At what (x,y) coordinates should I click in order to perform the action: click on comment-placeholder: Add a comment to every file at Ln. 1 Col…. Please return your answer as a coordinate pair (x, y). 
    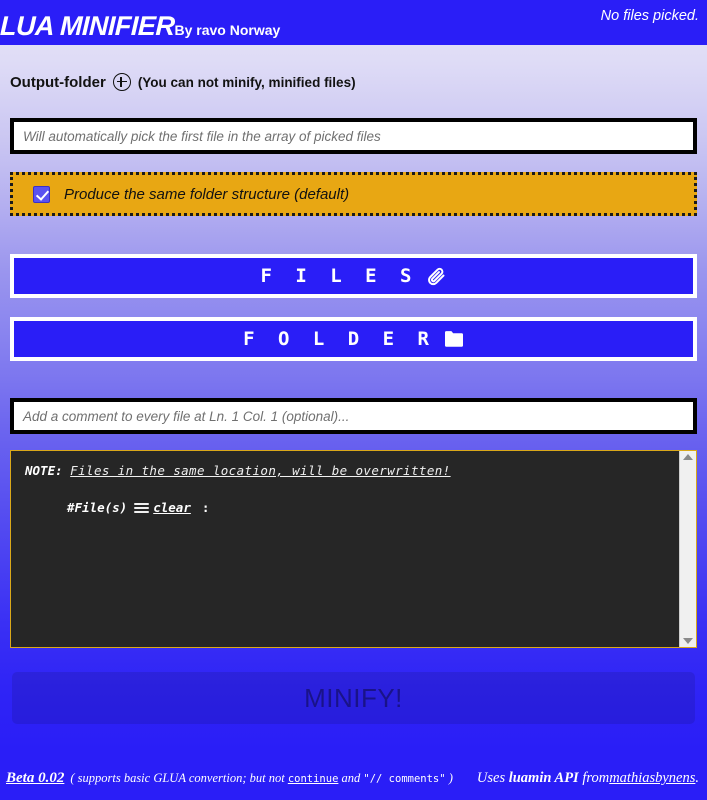
    Looking at the image, I should click on (186, 416).